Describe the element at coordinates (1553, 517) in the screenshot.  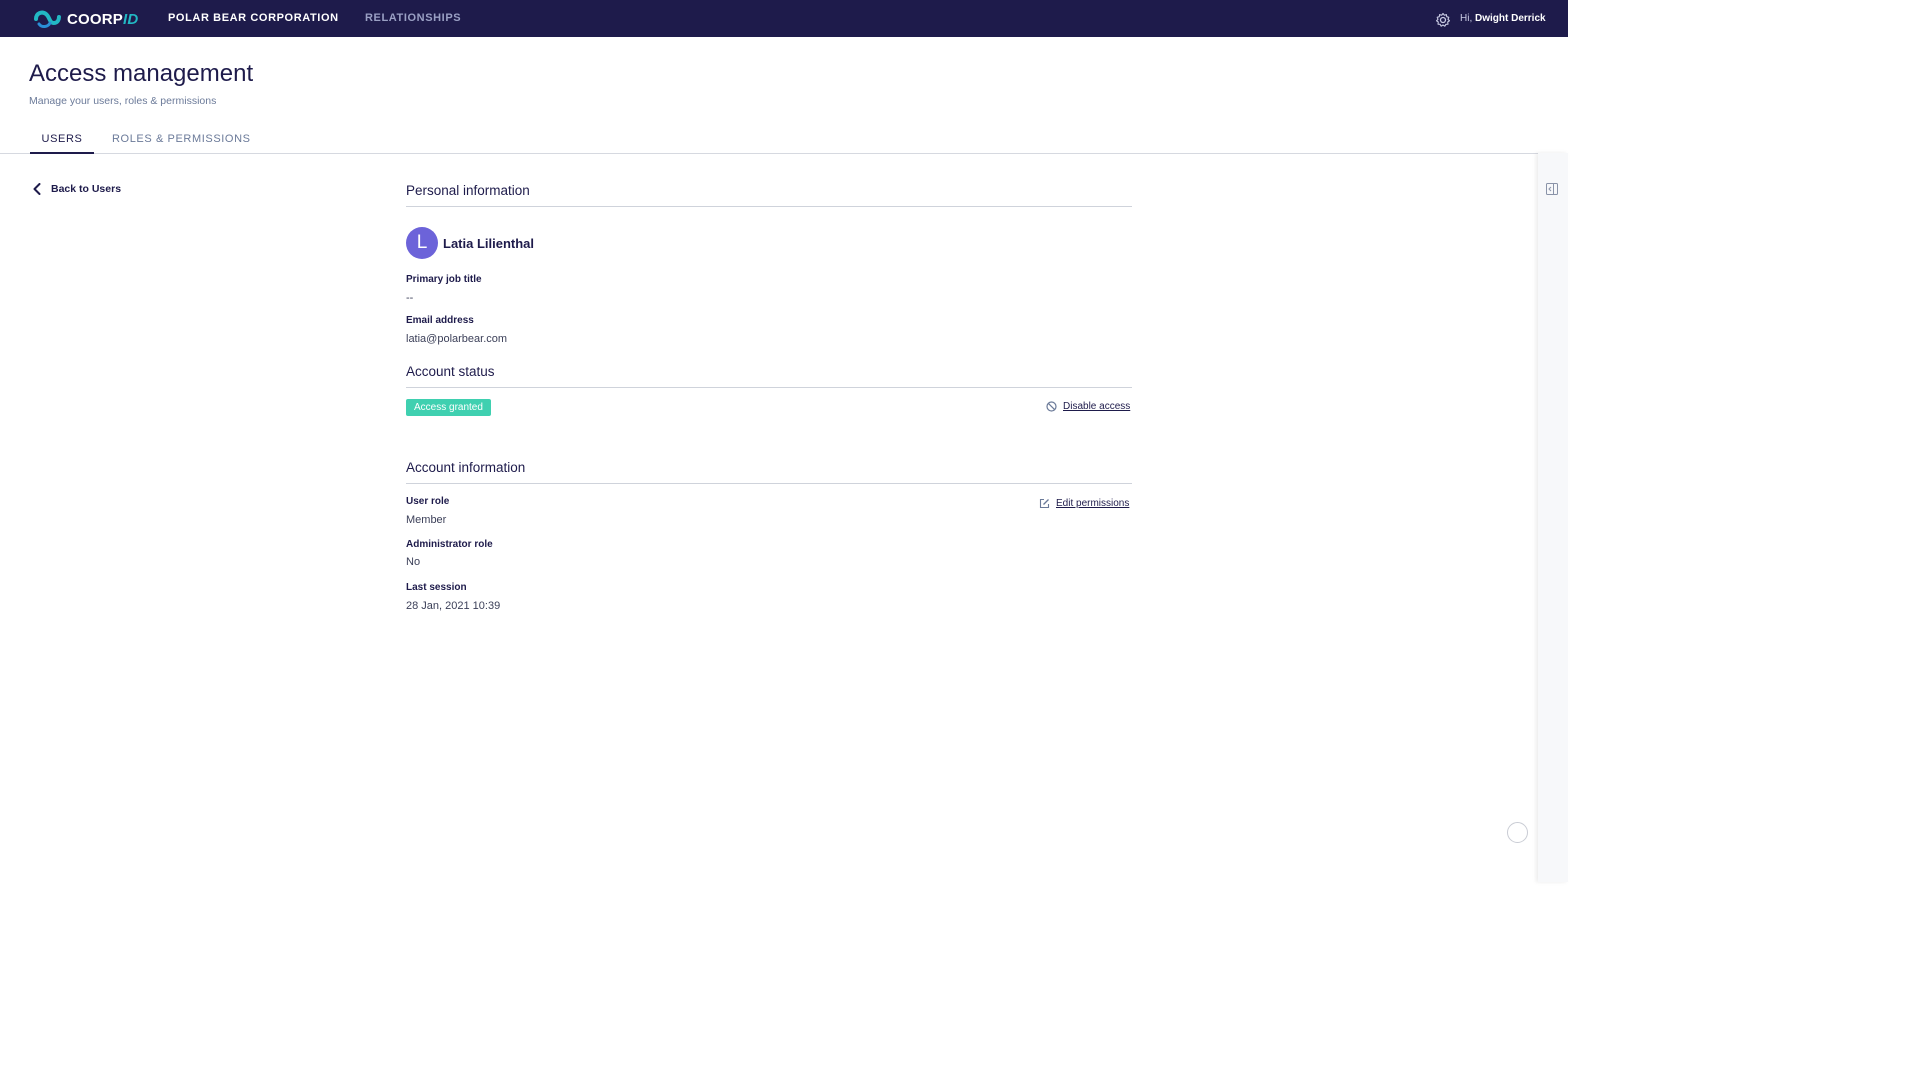
I see `side-panel-rail` at that location.